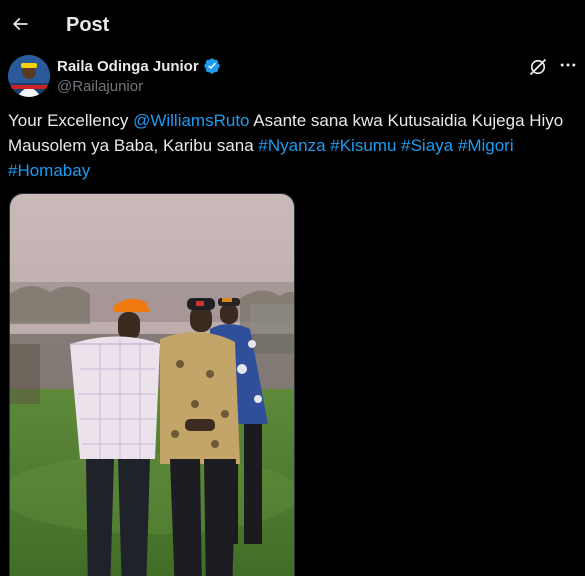  I want to click on avatar-image, so click(29, 76).